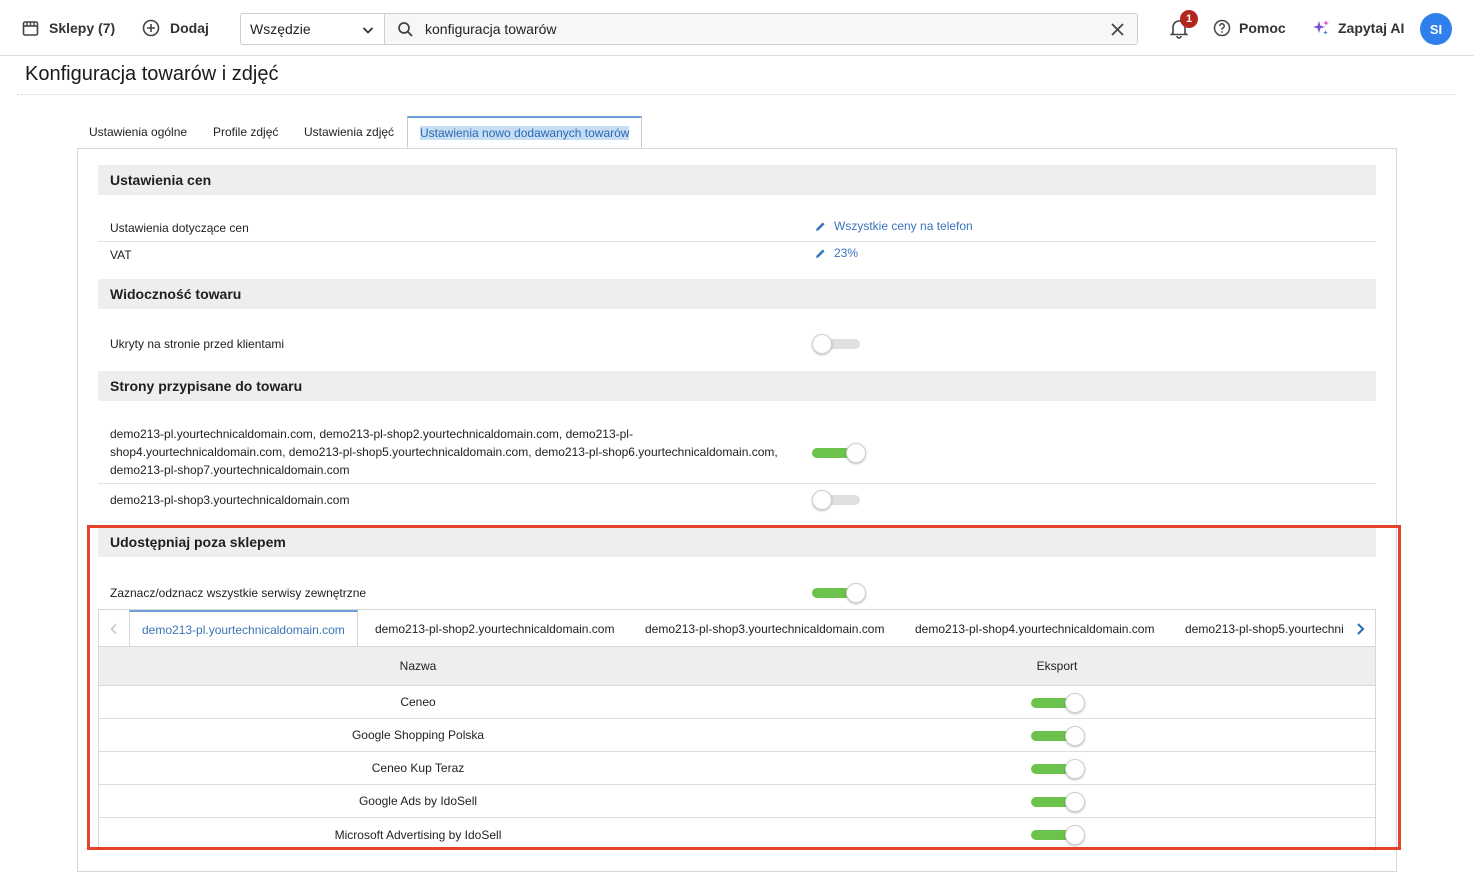 The image size is (1474, 875). I want to click on tab-label: Ustawienia nowo dodawanych towarów, so click(525, 132).